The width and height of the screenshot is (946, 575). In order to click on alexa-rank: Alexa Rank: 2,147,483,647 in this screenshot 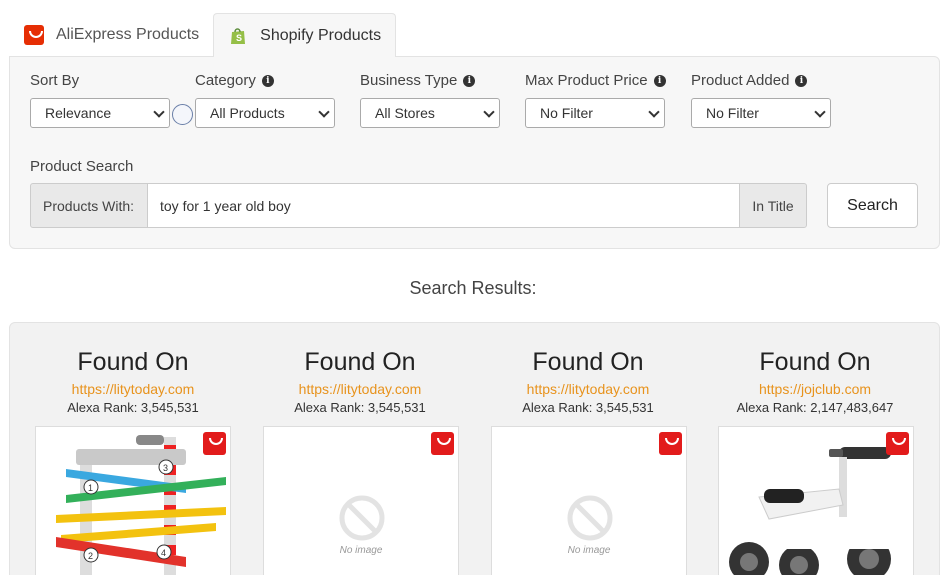, I will do `click(815, 407)`.